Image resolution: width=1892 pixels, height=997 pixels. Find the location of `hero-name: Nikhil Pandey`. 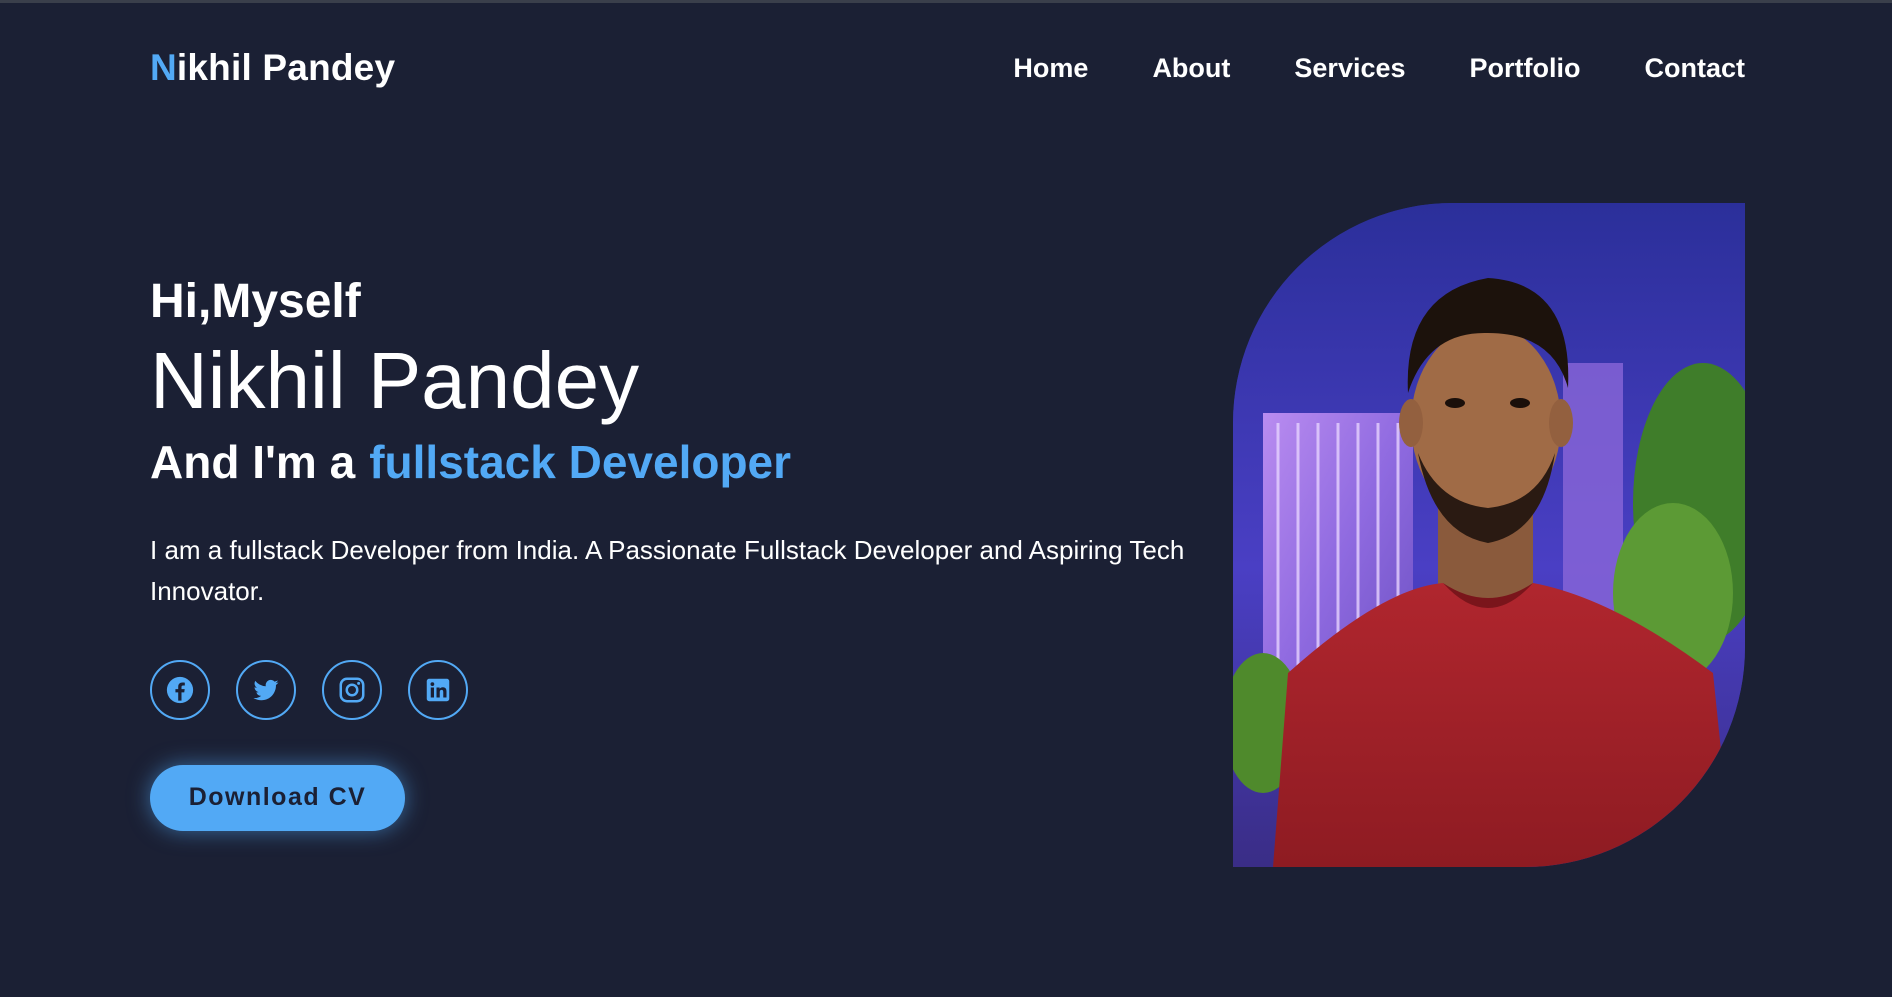

hero-name: Nikhil Pandey is located at coordinates (395, 380).